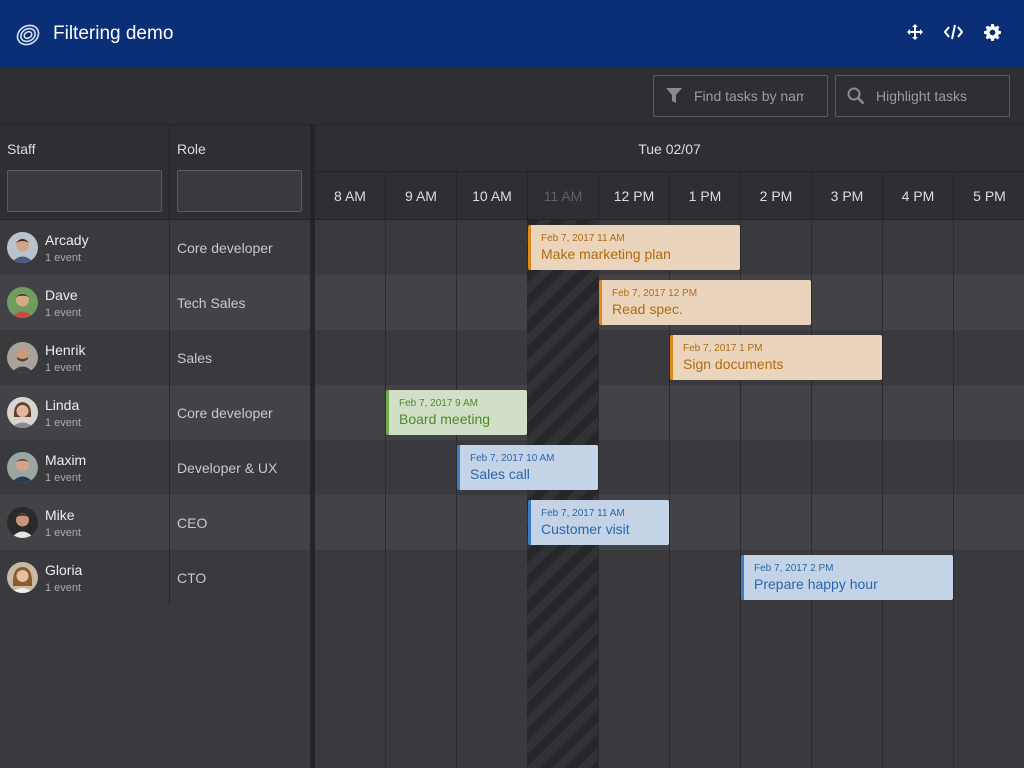  I want to click on resource-row: Maxim 1 event Developer & UX, so click(155, 467).